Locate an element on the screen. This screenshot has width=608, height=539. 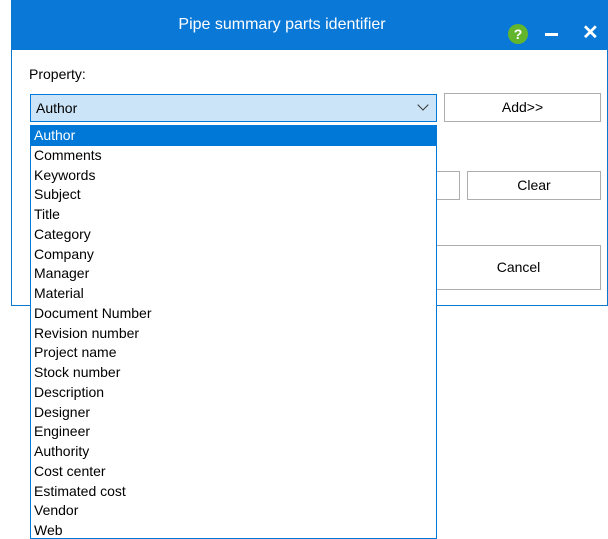
dropdown-option-comments: Comments is located at coordinates (233, 156).